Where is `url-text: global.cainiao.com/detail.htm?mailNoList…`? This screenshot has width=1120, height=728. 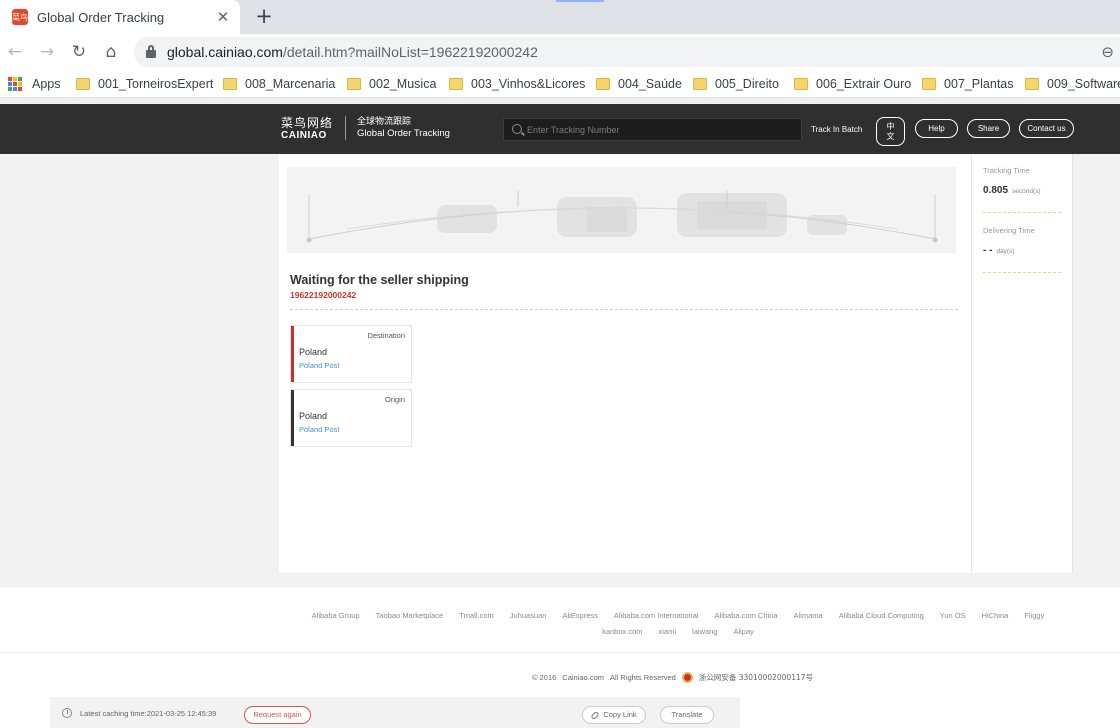 url-text: global.cainiao.com/detail.htm?mailNoList… is located at coordinates (352, 52).